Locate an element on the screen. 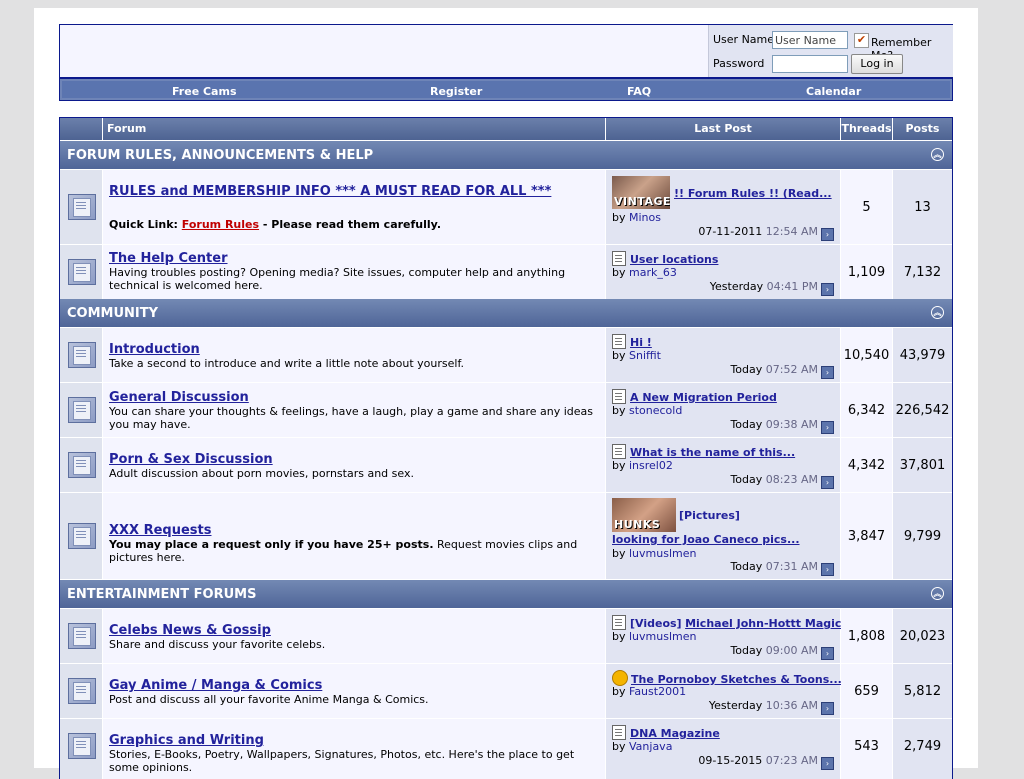 This screenshot has width=1024, height=779. forum-title: Introduction is located at coordinates (154, 349).